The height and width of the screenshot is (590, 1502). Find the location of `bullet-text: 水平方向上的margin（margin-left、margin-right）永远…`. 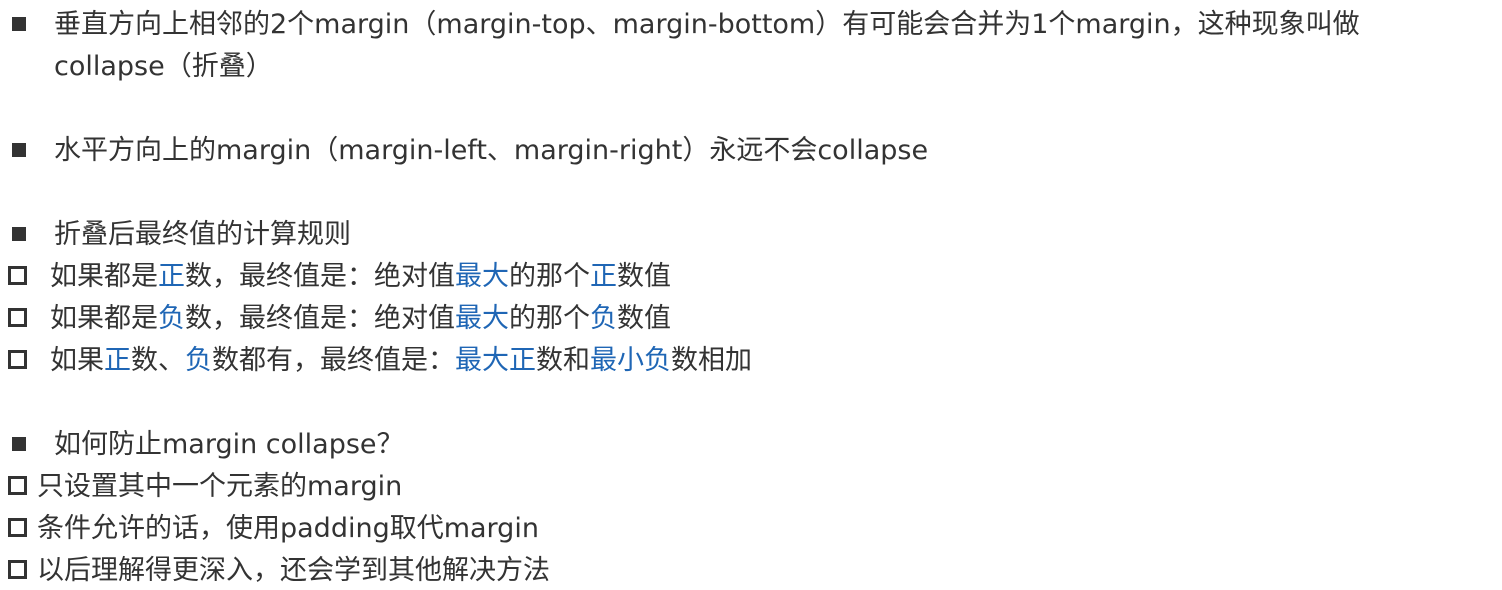

bullet-text: 水平方向上的margin（margin-left、margin-right）永远… is located at coordinates (491, 150).